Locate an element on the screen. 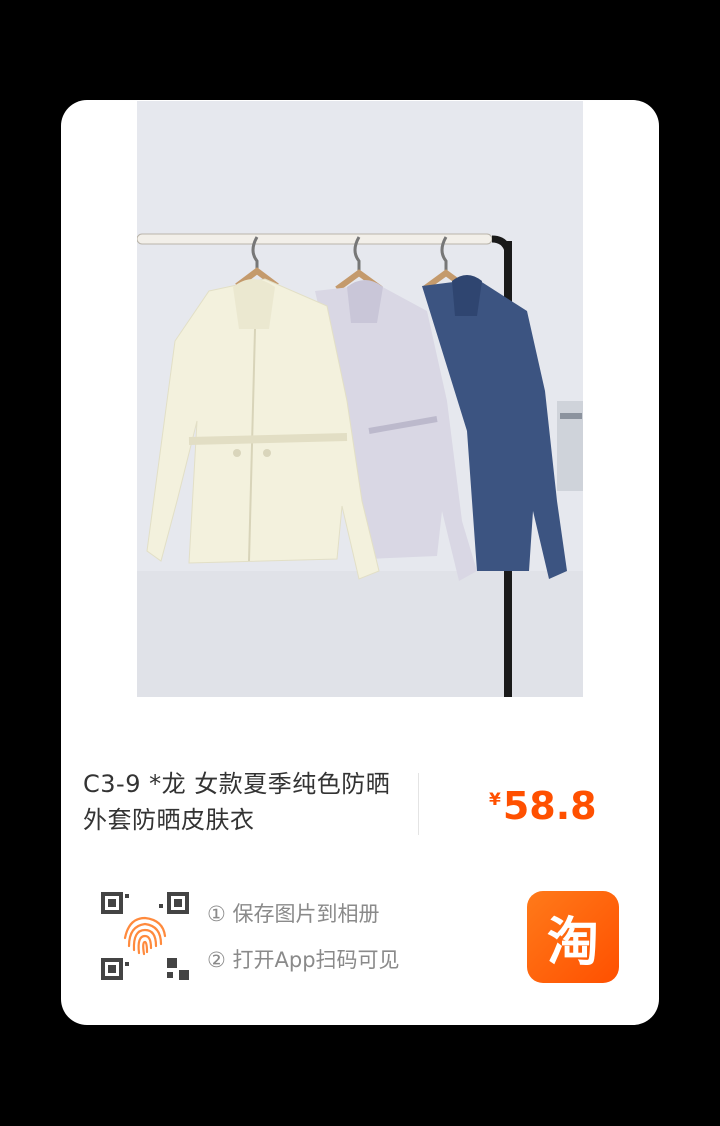  app-logo-text: 淘 is located at coordinates (572, 942).